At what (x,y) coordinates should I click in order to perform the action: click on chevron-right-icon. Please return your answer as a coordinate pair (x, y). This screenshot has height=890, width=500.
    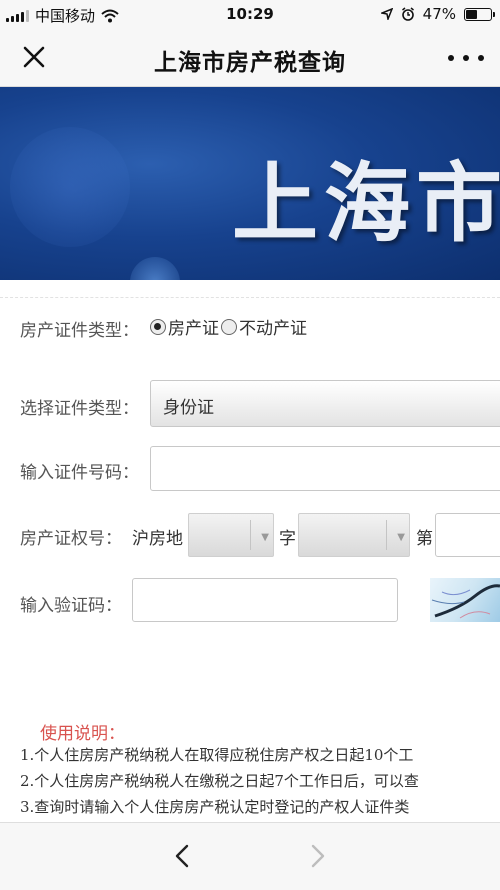
    Looking at the image, I should click on (317, 856).